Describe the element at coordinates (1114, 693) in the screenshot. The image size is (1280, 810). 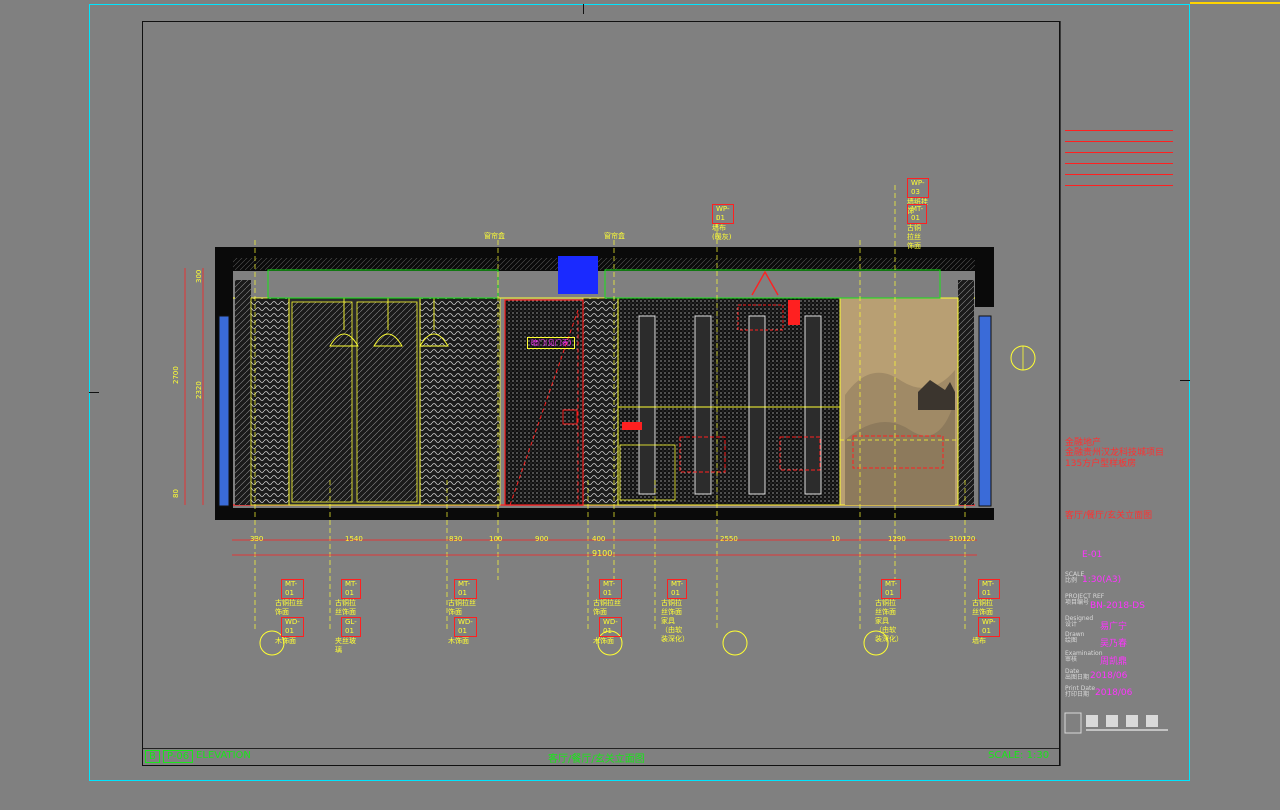
I see `print-date-value: 2018/06` at that location.